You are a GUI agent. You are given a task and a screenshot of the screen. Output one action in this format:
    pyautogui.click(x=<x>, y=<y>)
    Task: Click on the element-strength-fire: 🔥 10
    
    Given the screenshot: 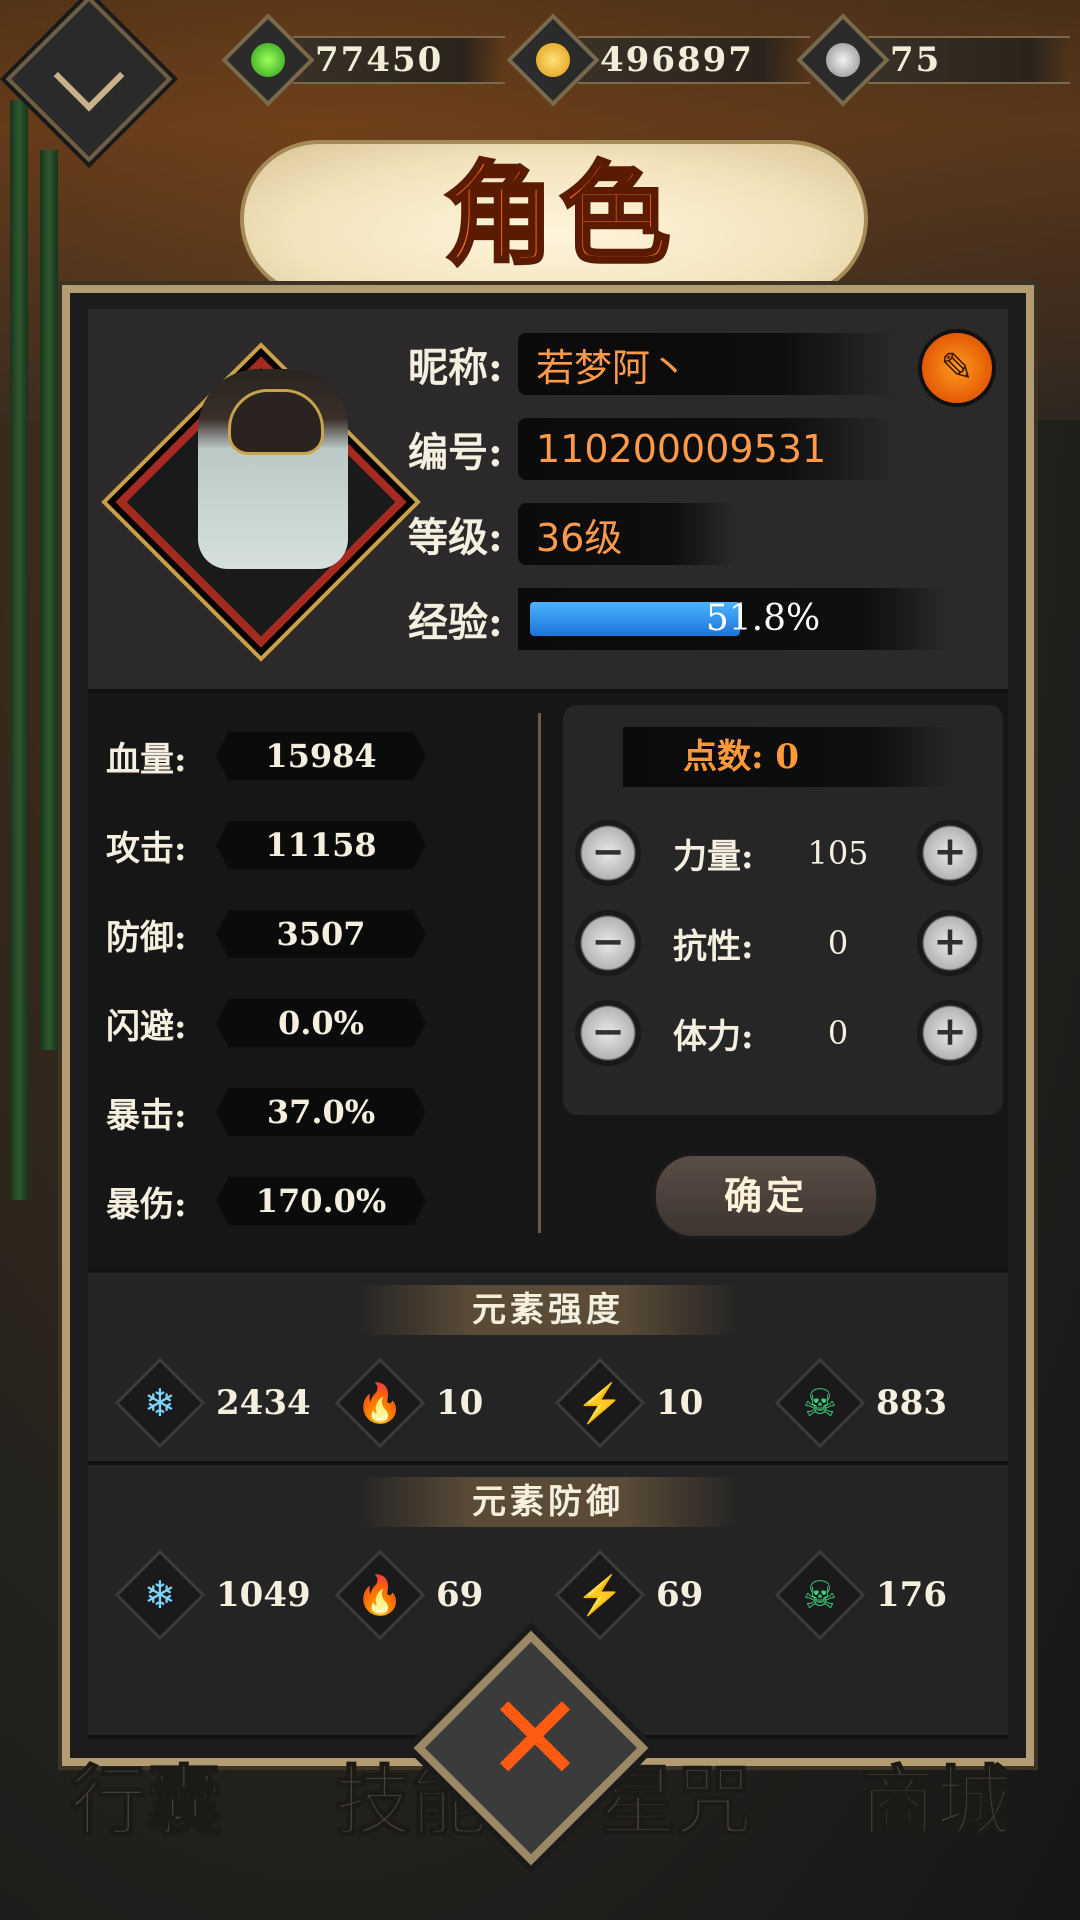 What is the action you would take?
    pyautogui.click(x=409, y=1403)
    